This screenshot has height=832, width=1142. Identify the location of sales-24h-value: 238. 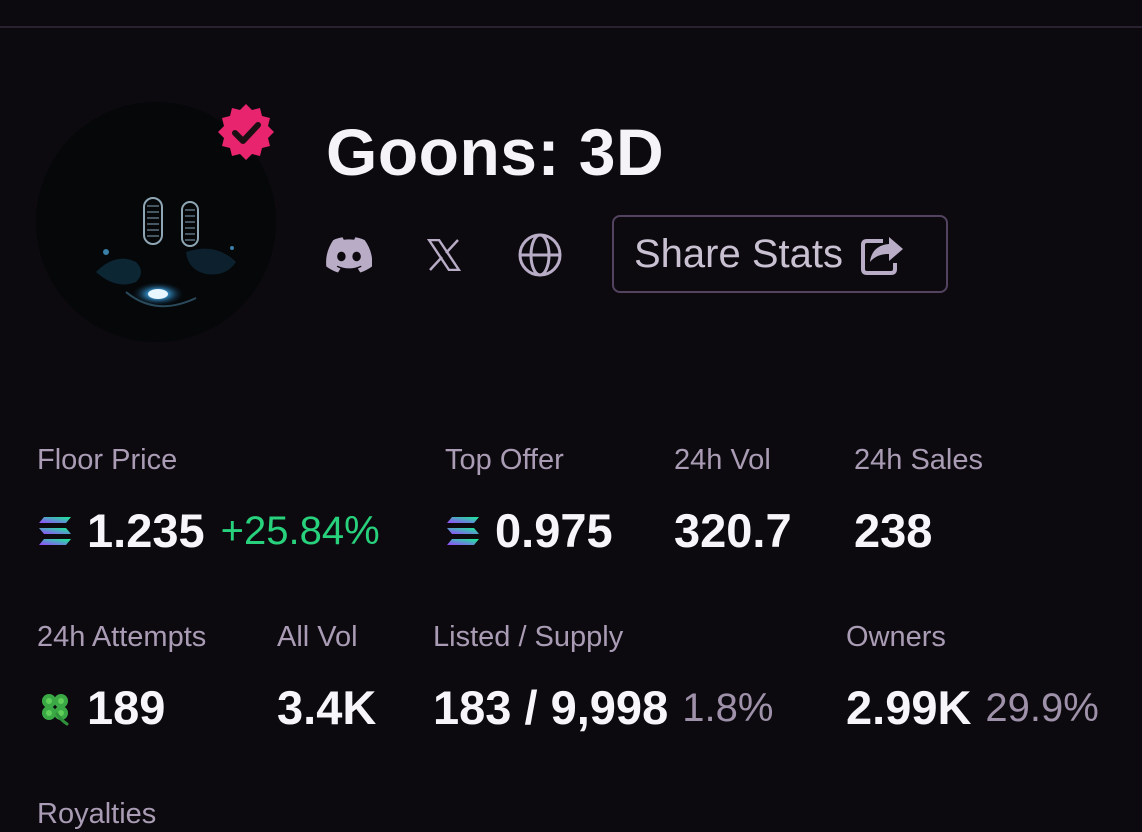
(893, 530).